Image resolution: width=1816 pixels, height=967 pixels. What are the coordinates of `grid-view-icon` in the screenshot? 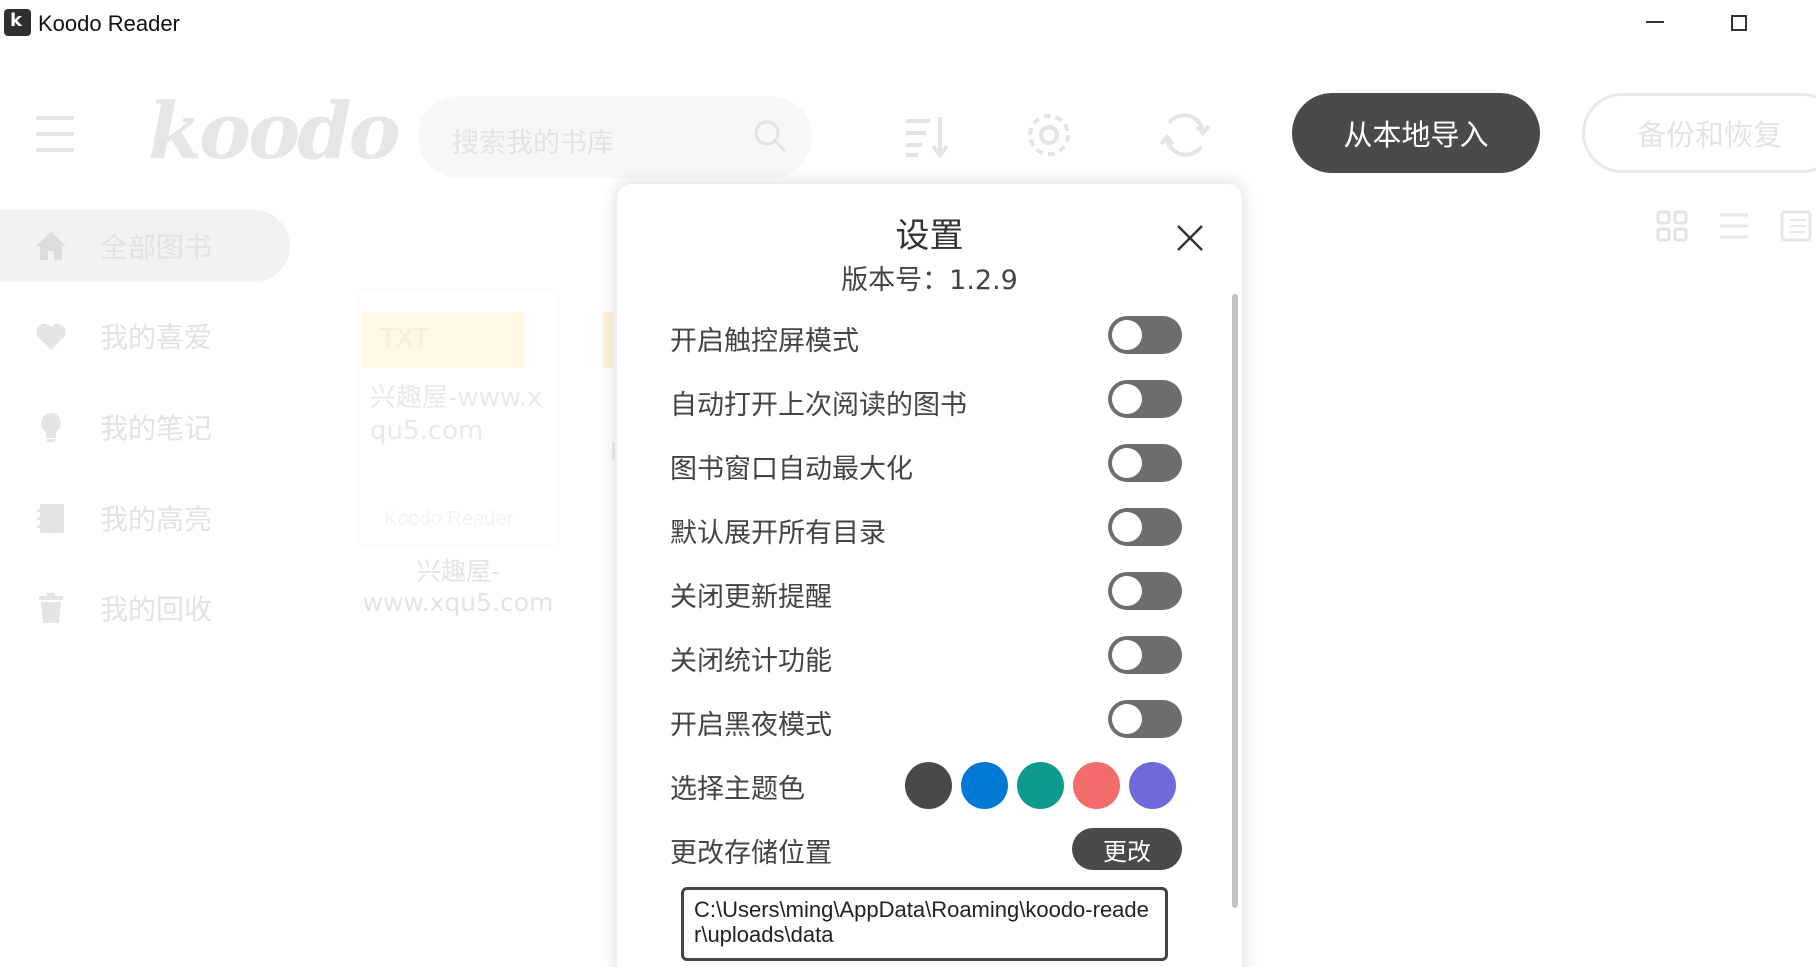 It's located at (1672, 226).